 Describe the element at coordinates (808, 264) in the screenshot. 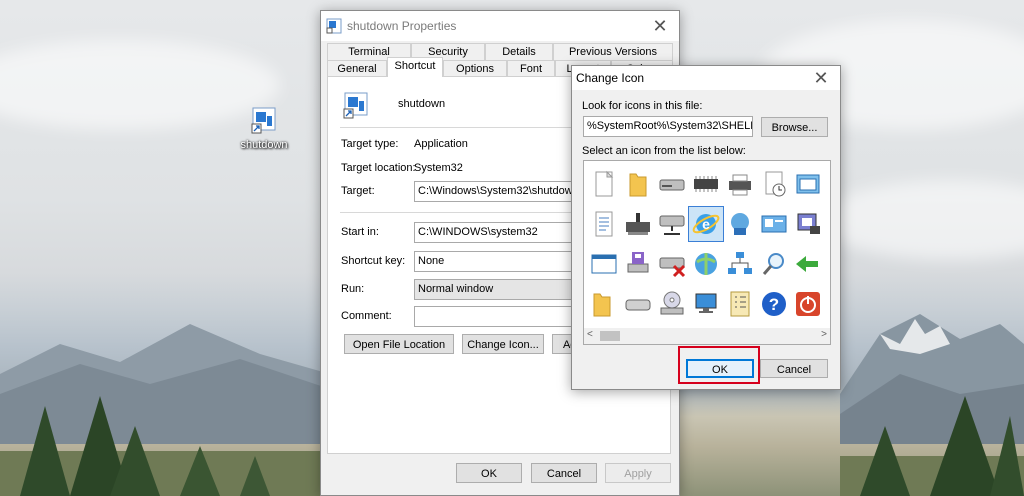

I see `run-arrow-icon` at that location.